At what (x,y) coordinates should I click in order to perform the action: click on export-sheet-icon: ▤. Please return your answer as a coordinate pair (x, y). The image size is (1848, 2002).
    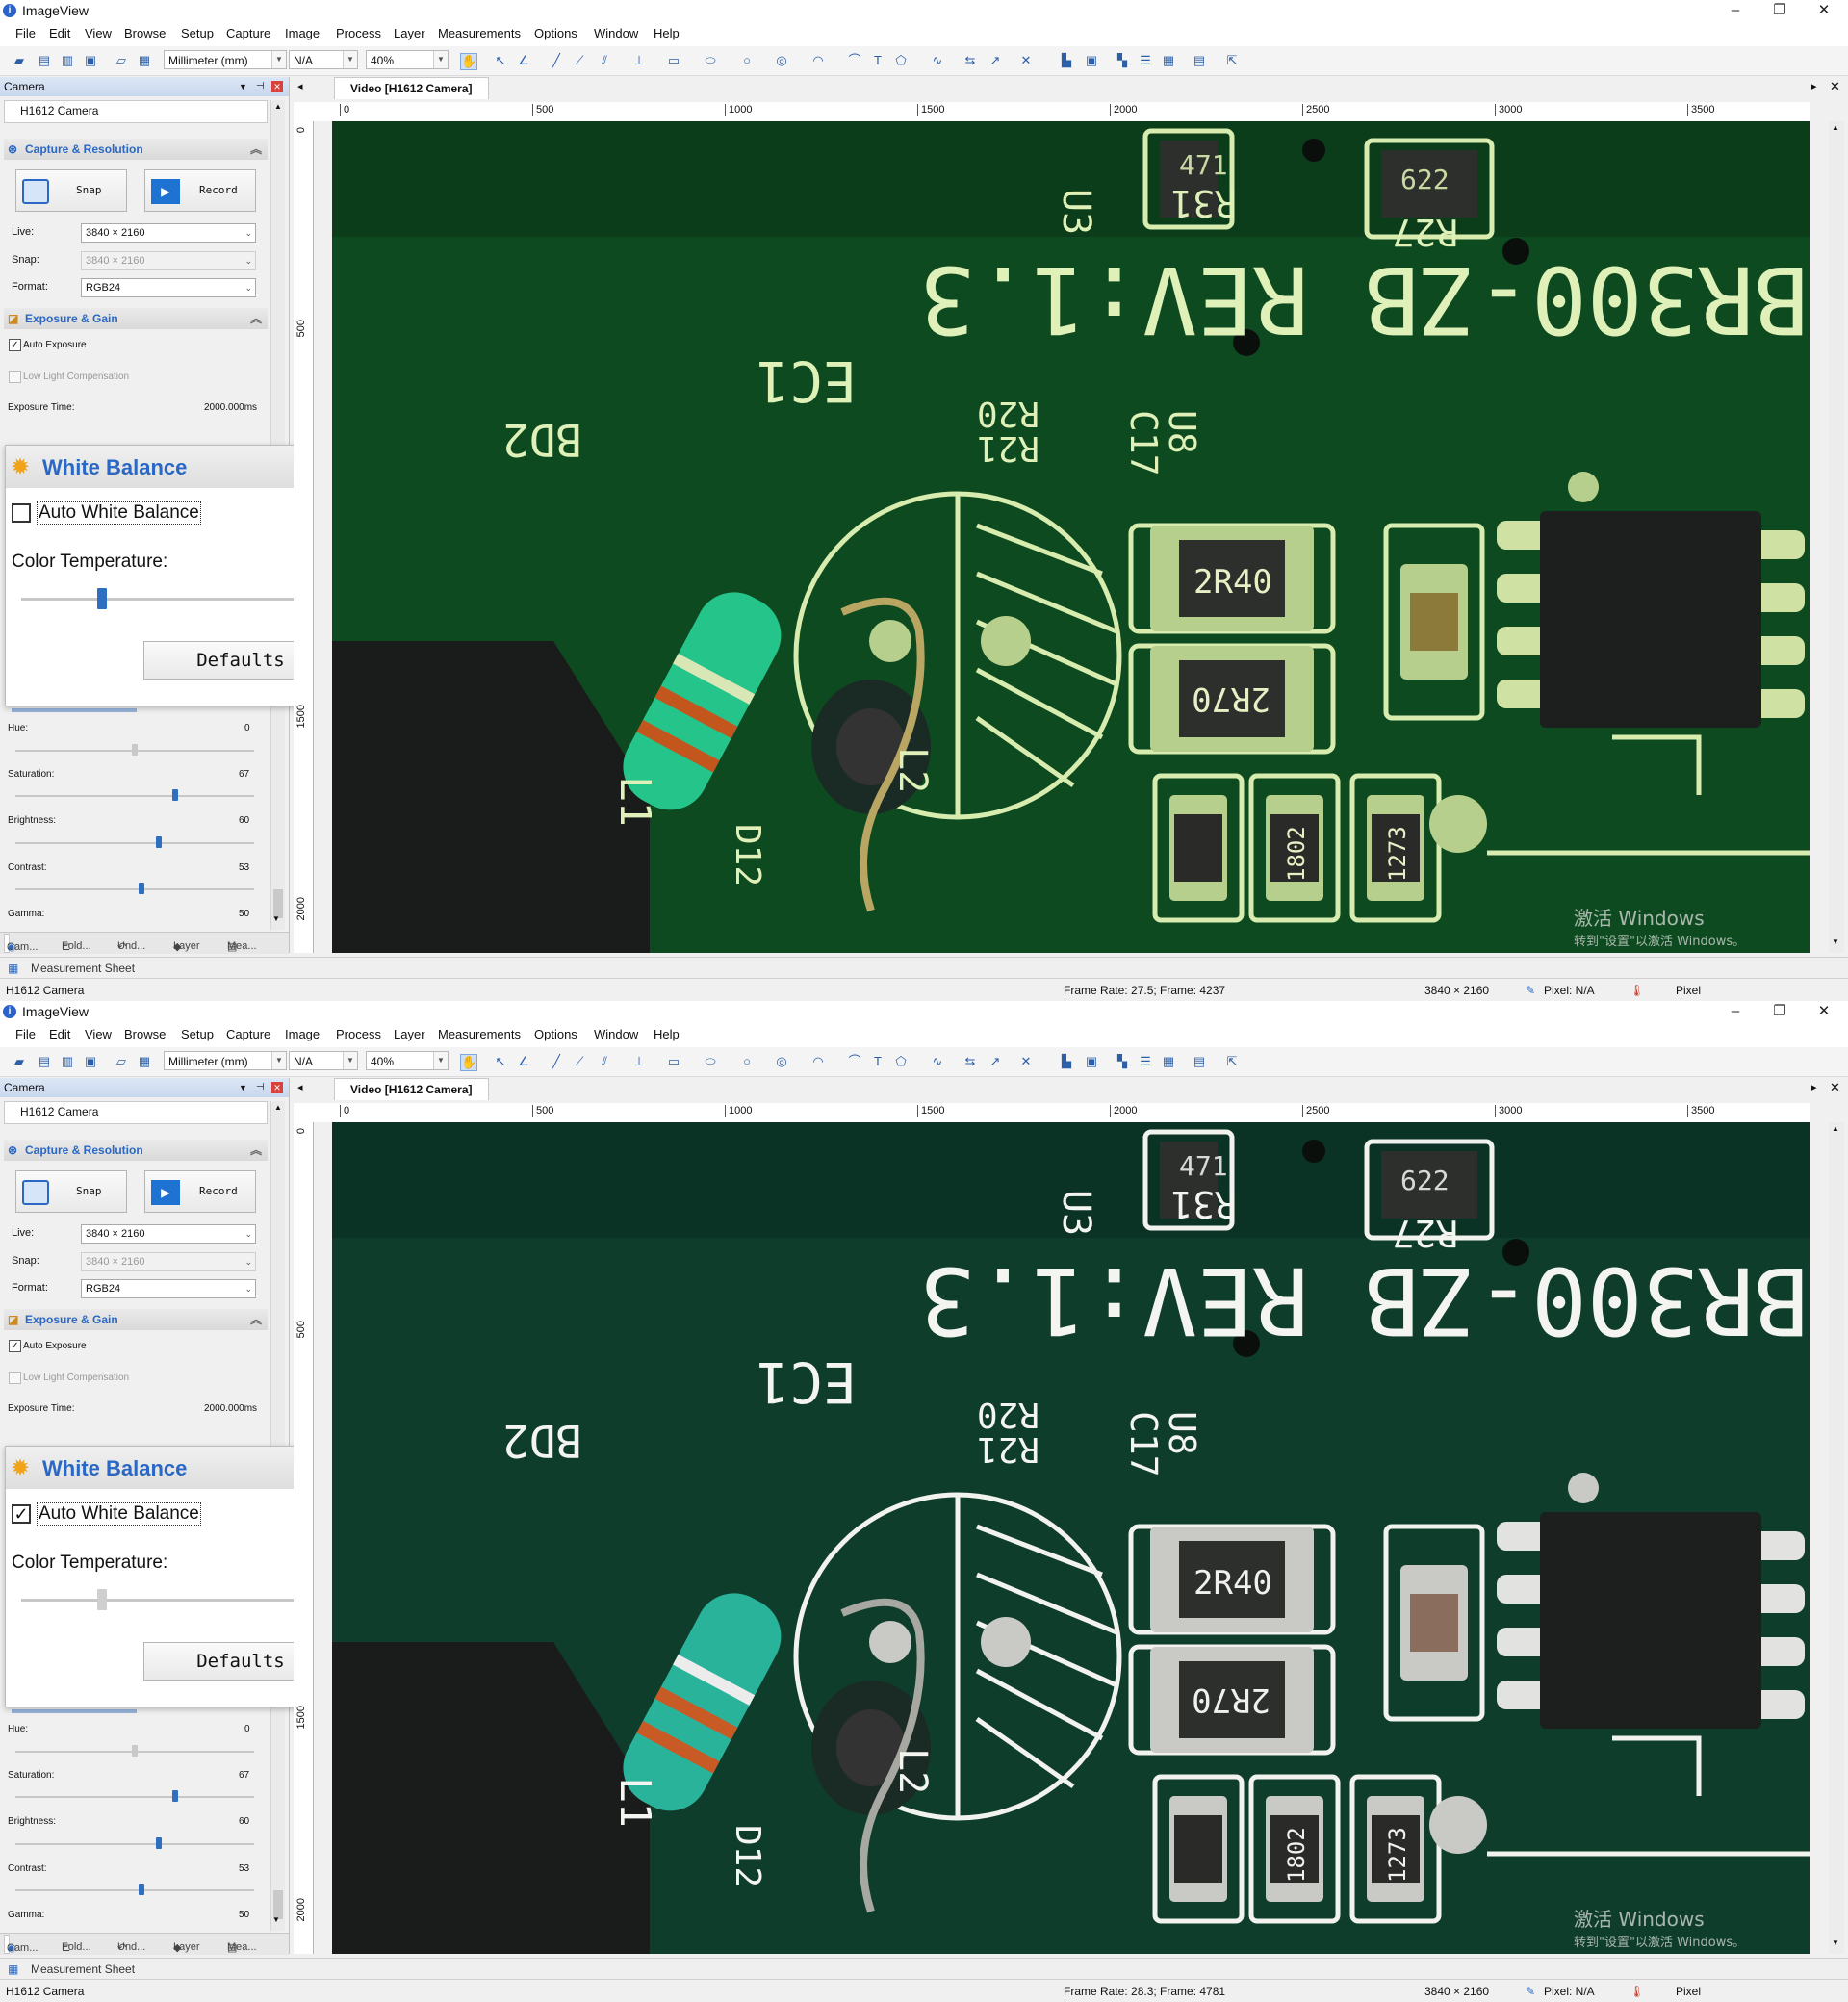
    Looking at the image, I should click on (1199, 60).